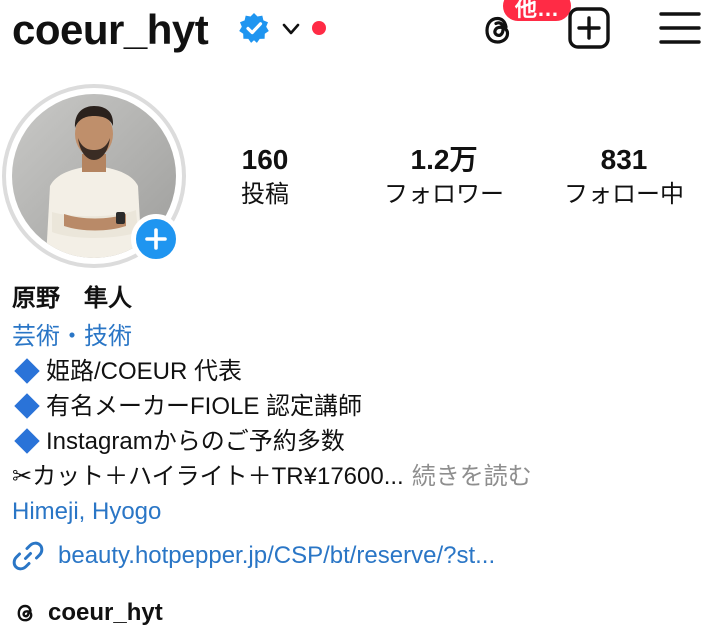 The height and width of the screenshot is (637, 709). Describe the element at coordinates (472, 476) in the screenshot. I see `read-more-link: 続きを読む` at that location.